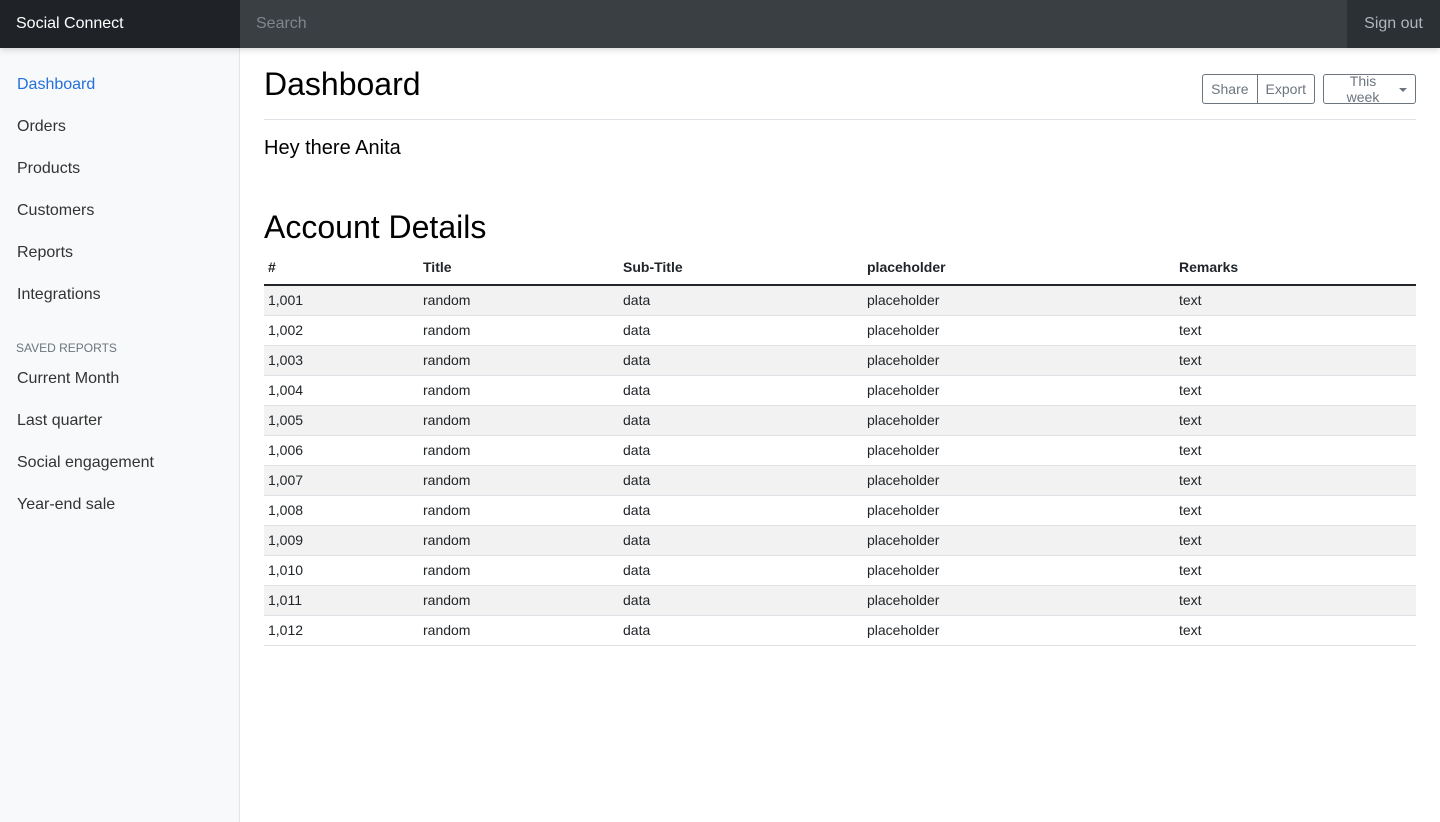 This screenshot has height=822, width=1440. What do you see at coordinates (119, 127) in the screenshot?
I see `sidebar-item-orders: Orders` at bounding box center [119, 127].